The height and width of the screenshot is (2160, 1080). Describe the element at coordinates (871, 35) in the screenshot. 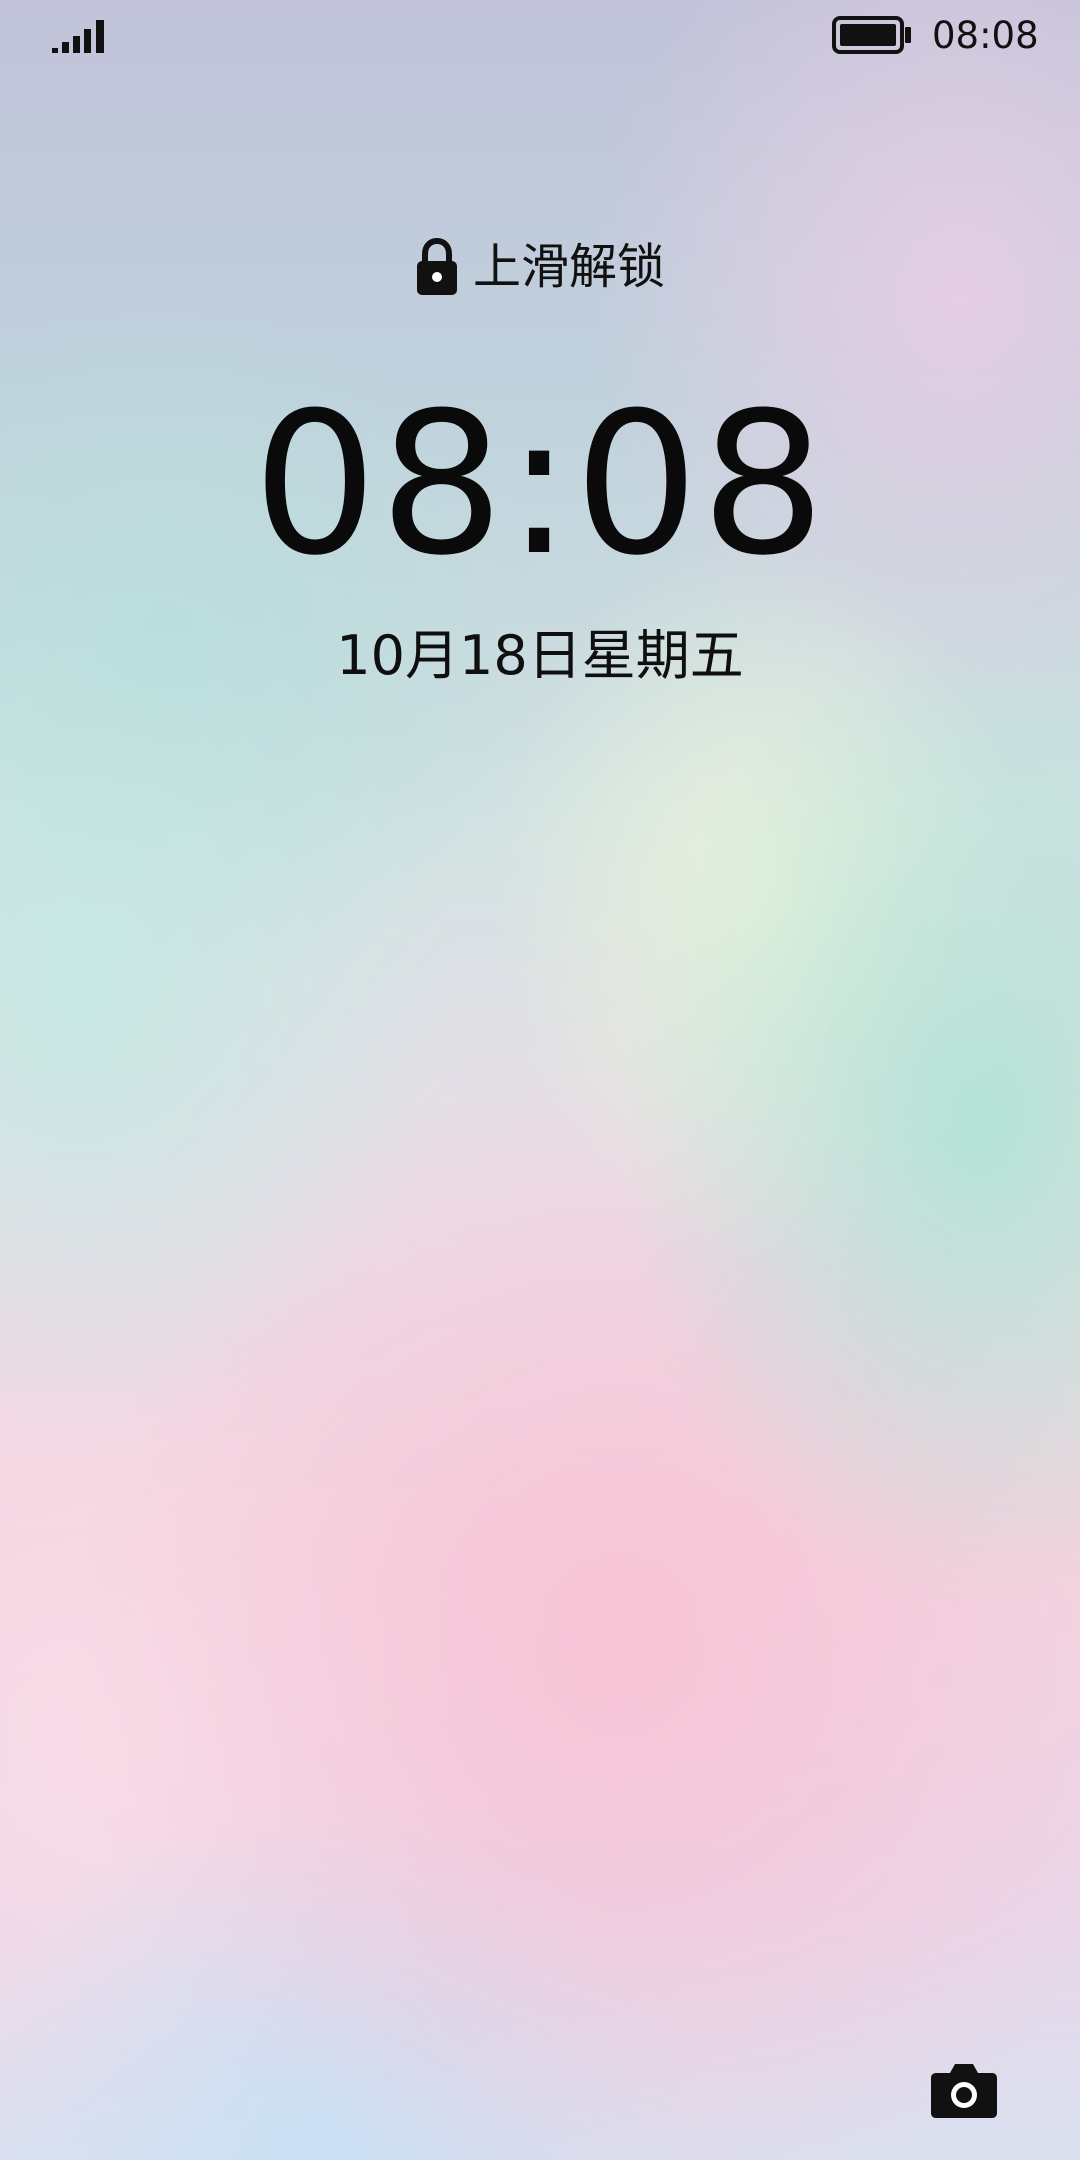

I see `battery-full-icon` at that location.